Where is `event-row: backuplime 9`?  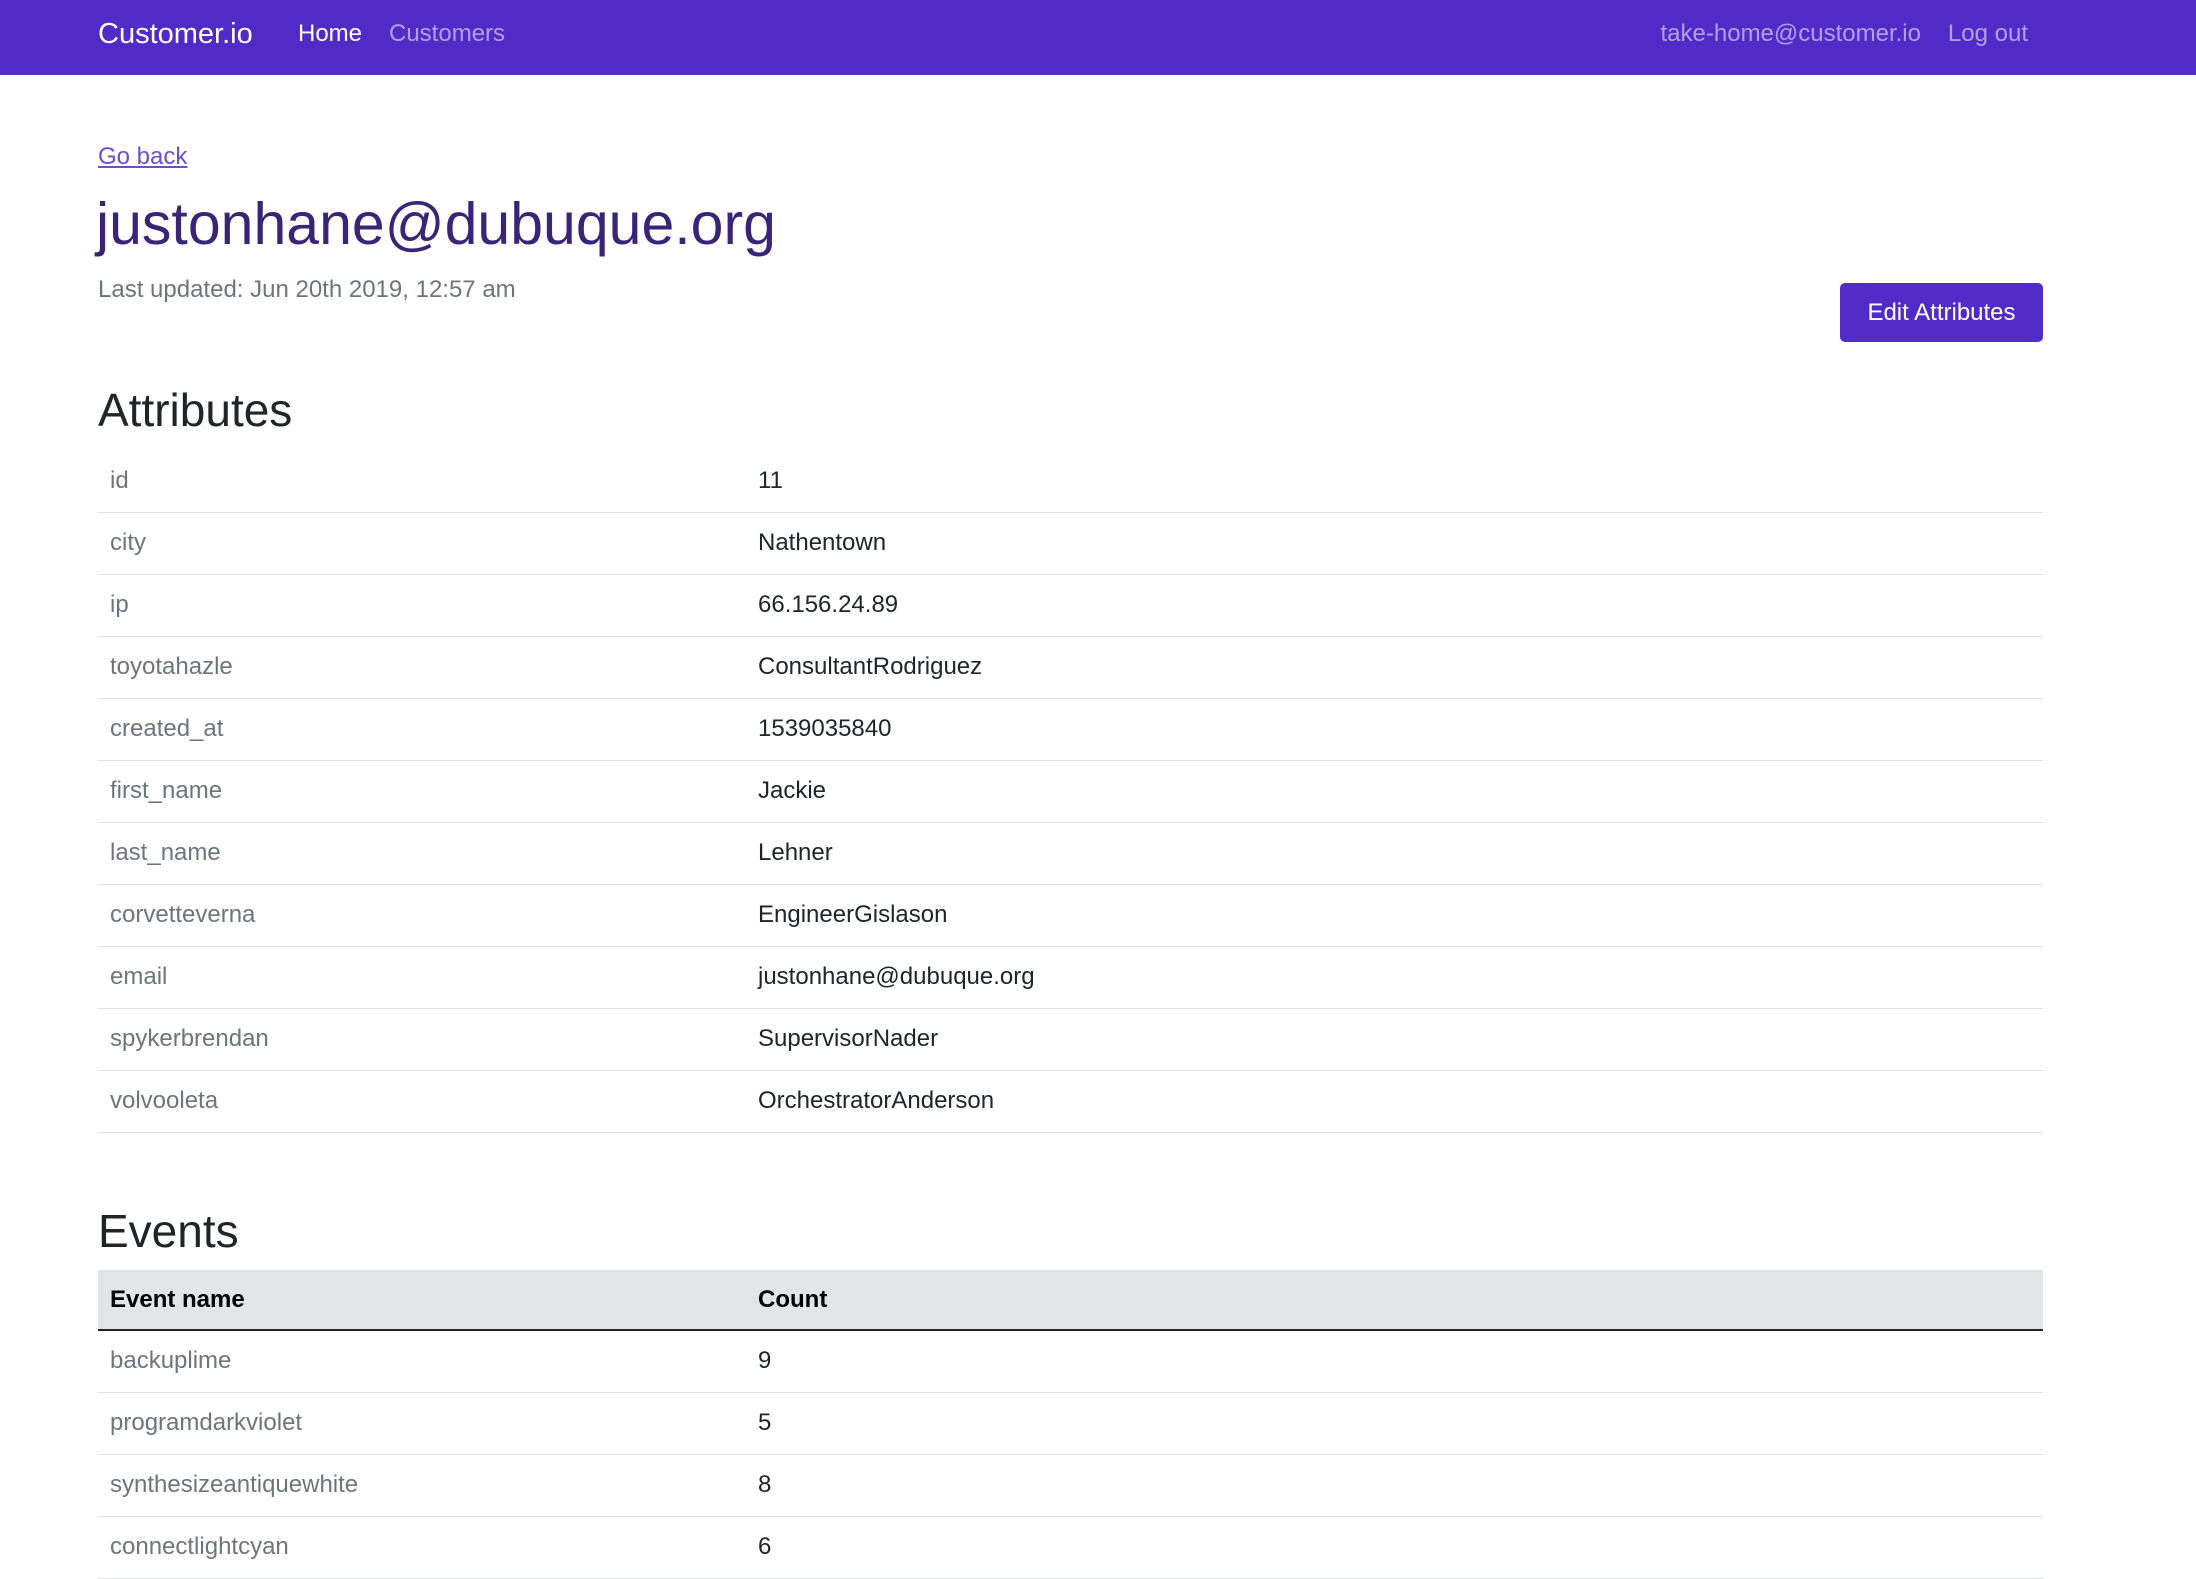 event-row: backuplime 9 is located at coordinates (1070, 1361).